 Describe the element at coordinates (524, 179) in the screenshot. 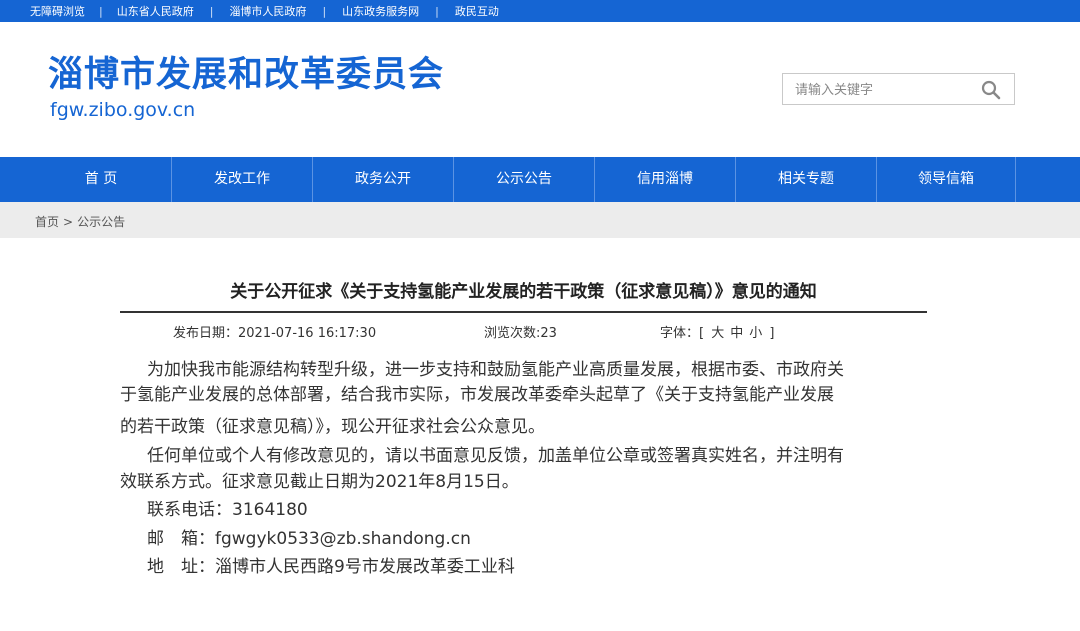

I see `nav-item-notices: 公示公告` at that location.